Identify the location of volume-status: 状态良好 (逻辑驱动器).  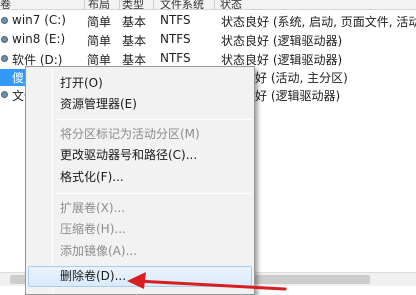
(282, 41).